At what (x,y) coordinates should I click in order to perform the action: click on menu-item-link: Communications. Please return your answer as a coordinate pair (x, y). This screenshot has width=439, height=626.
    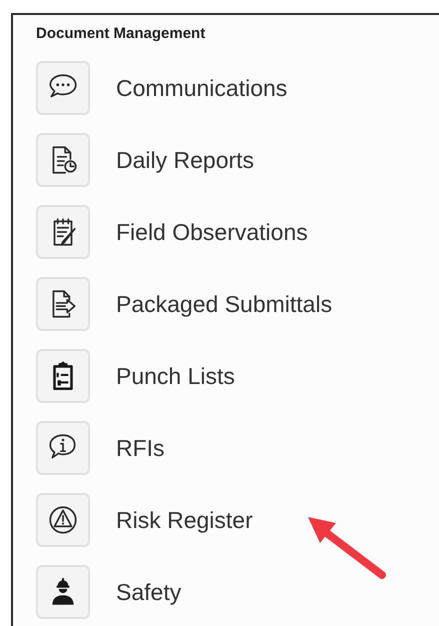
    Looking at the image, I should click on (202, 88).